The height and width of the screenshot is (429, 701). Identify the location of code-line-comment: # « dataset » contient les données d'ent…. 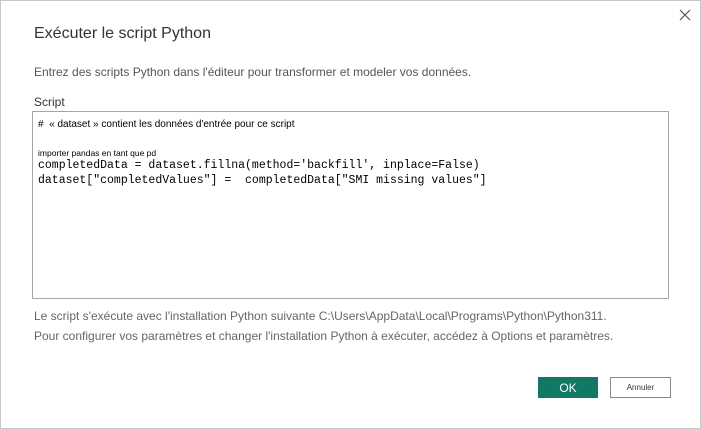
(166, 124).